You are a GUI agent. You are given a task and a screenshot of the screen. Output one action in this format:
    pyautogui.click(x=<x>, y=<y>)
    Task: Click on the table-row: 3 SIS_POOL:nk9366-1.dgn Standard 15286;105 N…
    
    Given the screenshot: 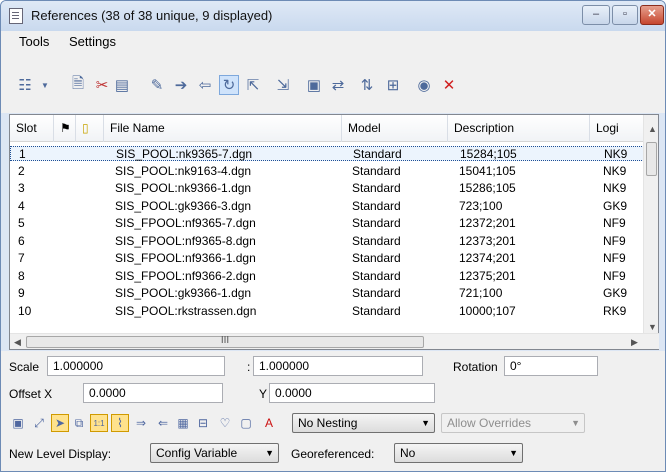 What is the action you would take?
    pyautogui.click(x=327, y=188)
    